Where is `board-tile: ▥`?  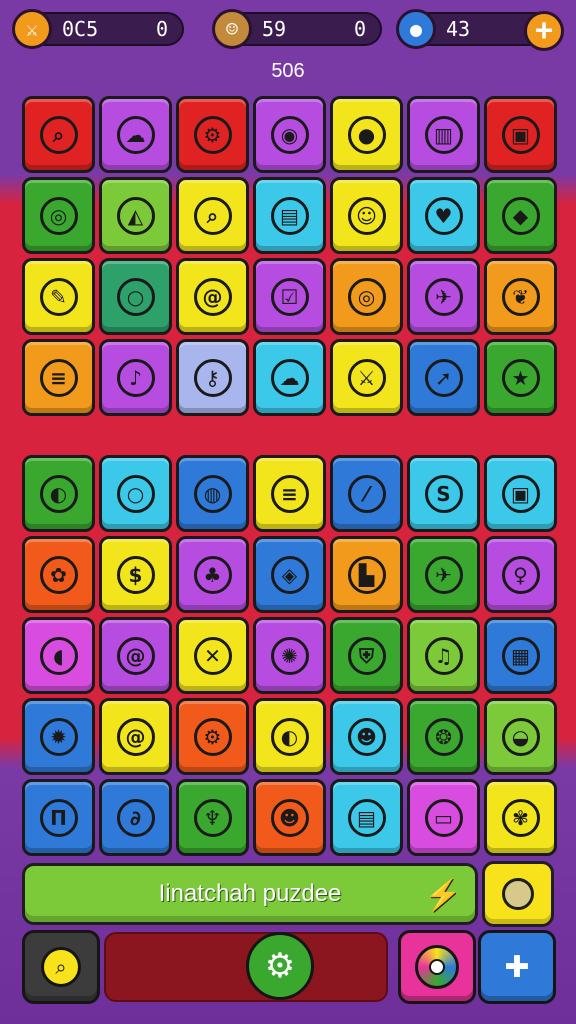
board-tile: ▥ is located at coordinates (443, 134).